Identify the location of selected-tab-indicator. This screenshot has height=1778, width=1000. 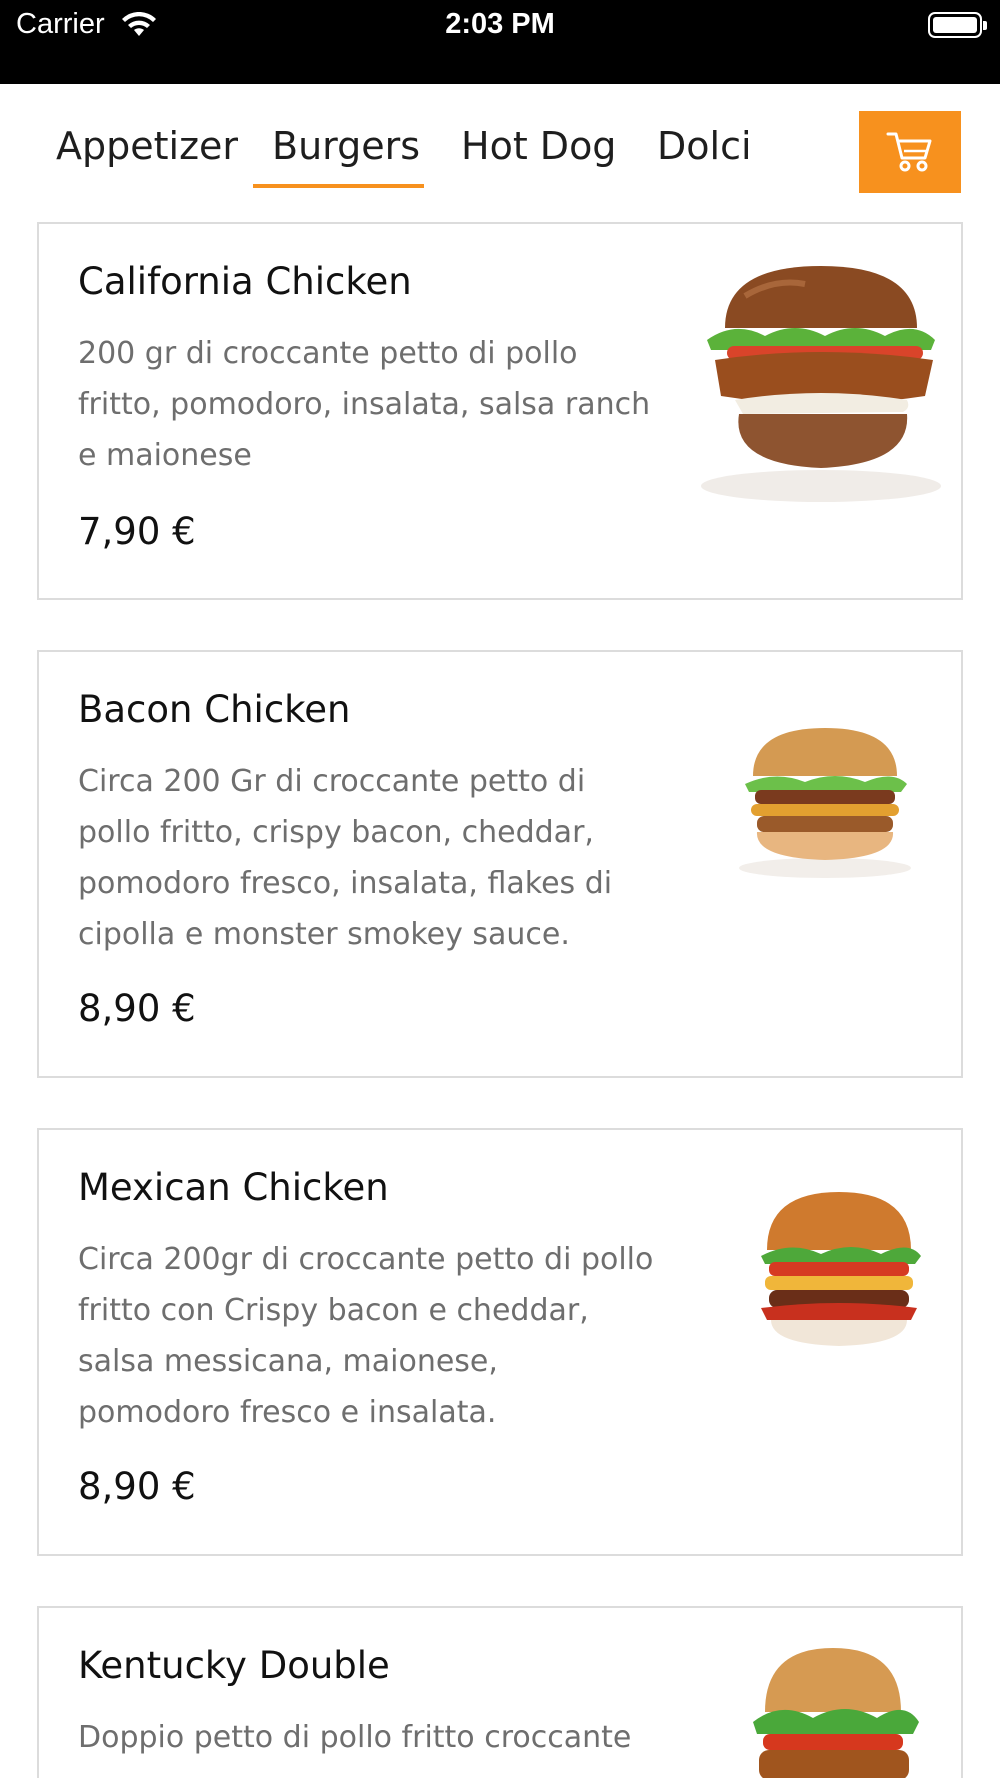
(338, 186).